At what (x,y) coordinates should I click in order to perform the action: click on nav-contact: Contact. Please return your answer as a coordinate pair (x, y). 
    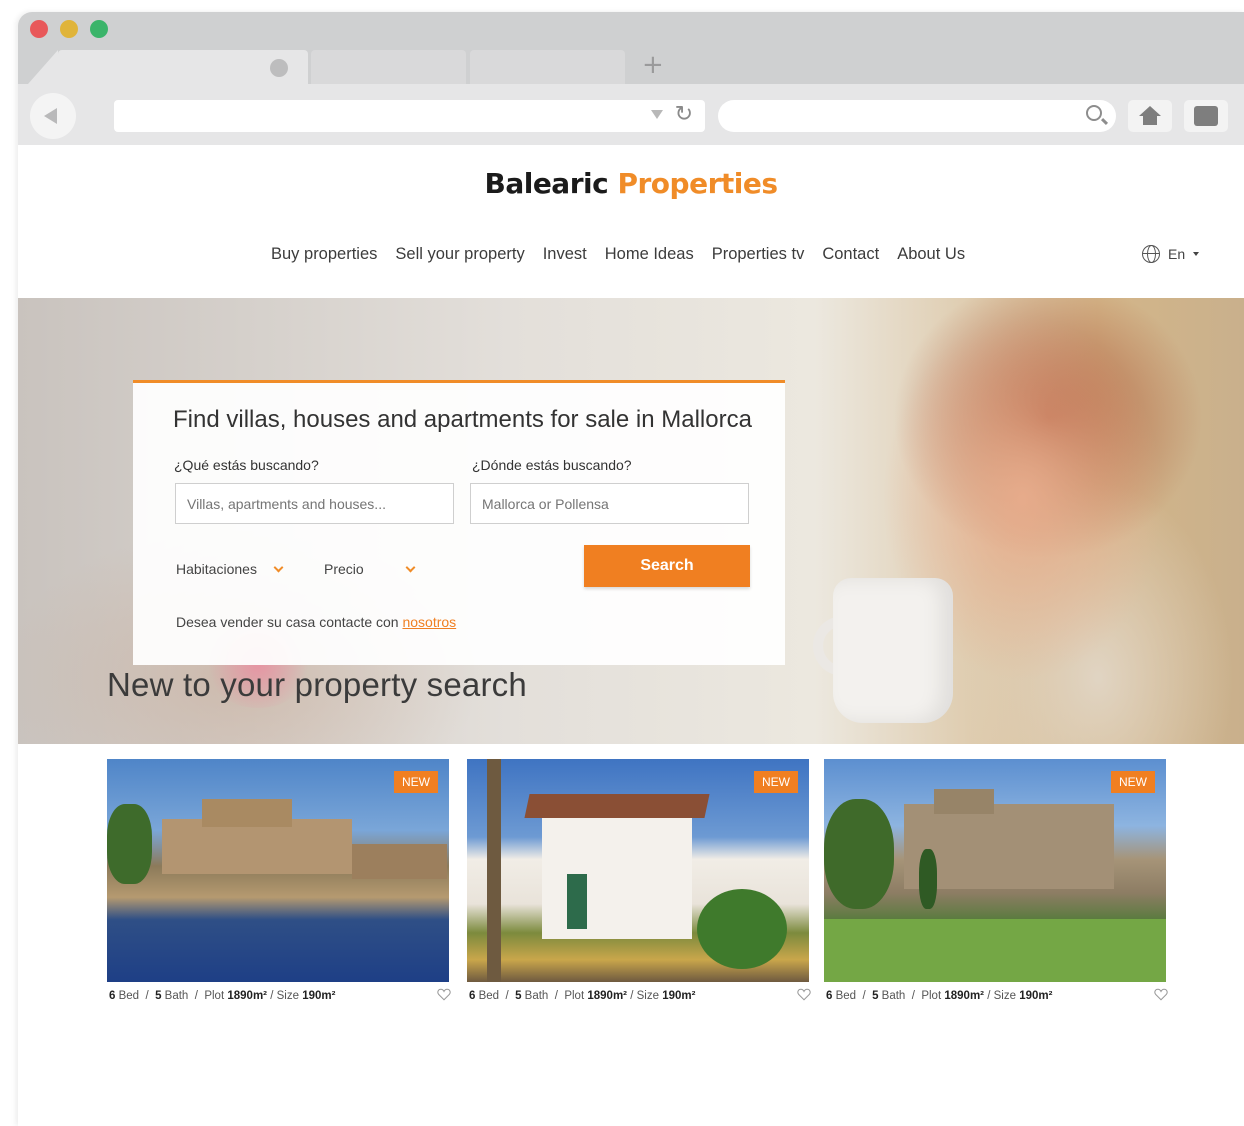
    Looking at the image, I should click on (850, 254).